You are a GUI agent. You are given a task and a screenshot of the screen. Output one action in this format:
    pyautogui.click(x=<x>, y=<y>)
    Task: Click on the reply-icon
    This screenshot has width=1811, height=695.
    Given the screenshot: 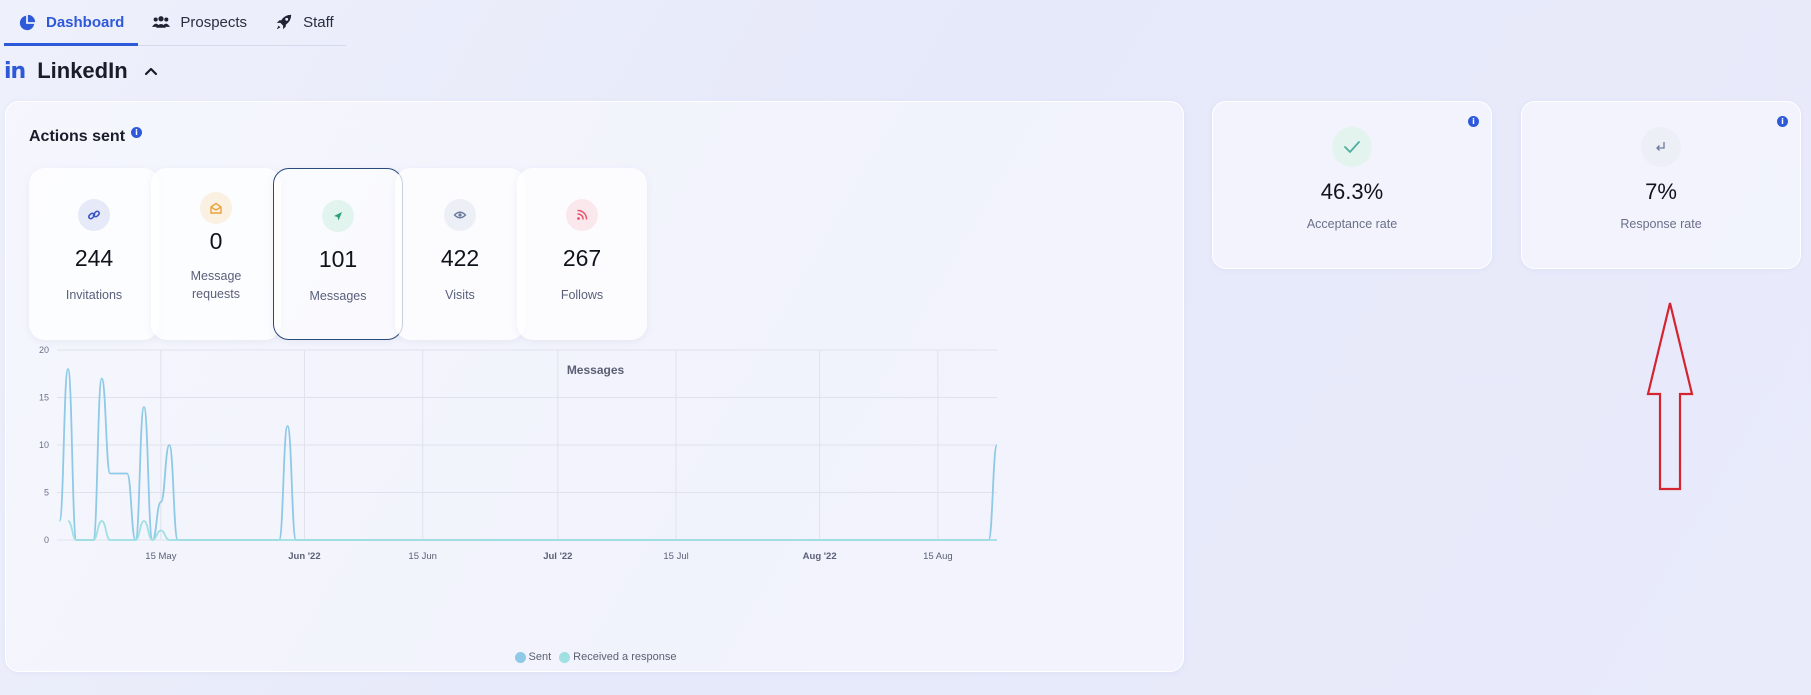 What is the action you would take?
    pyautogui.click(x=1660, y=146)
    